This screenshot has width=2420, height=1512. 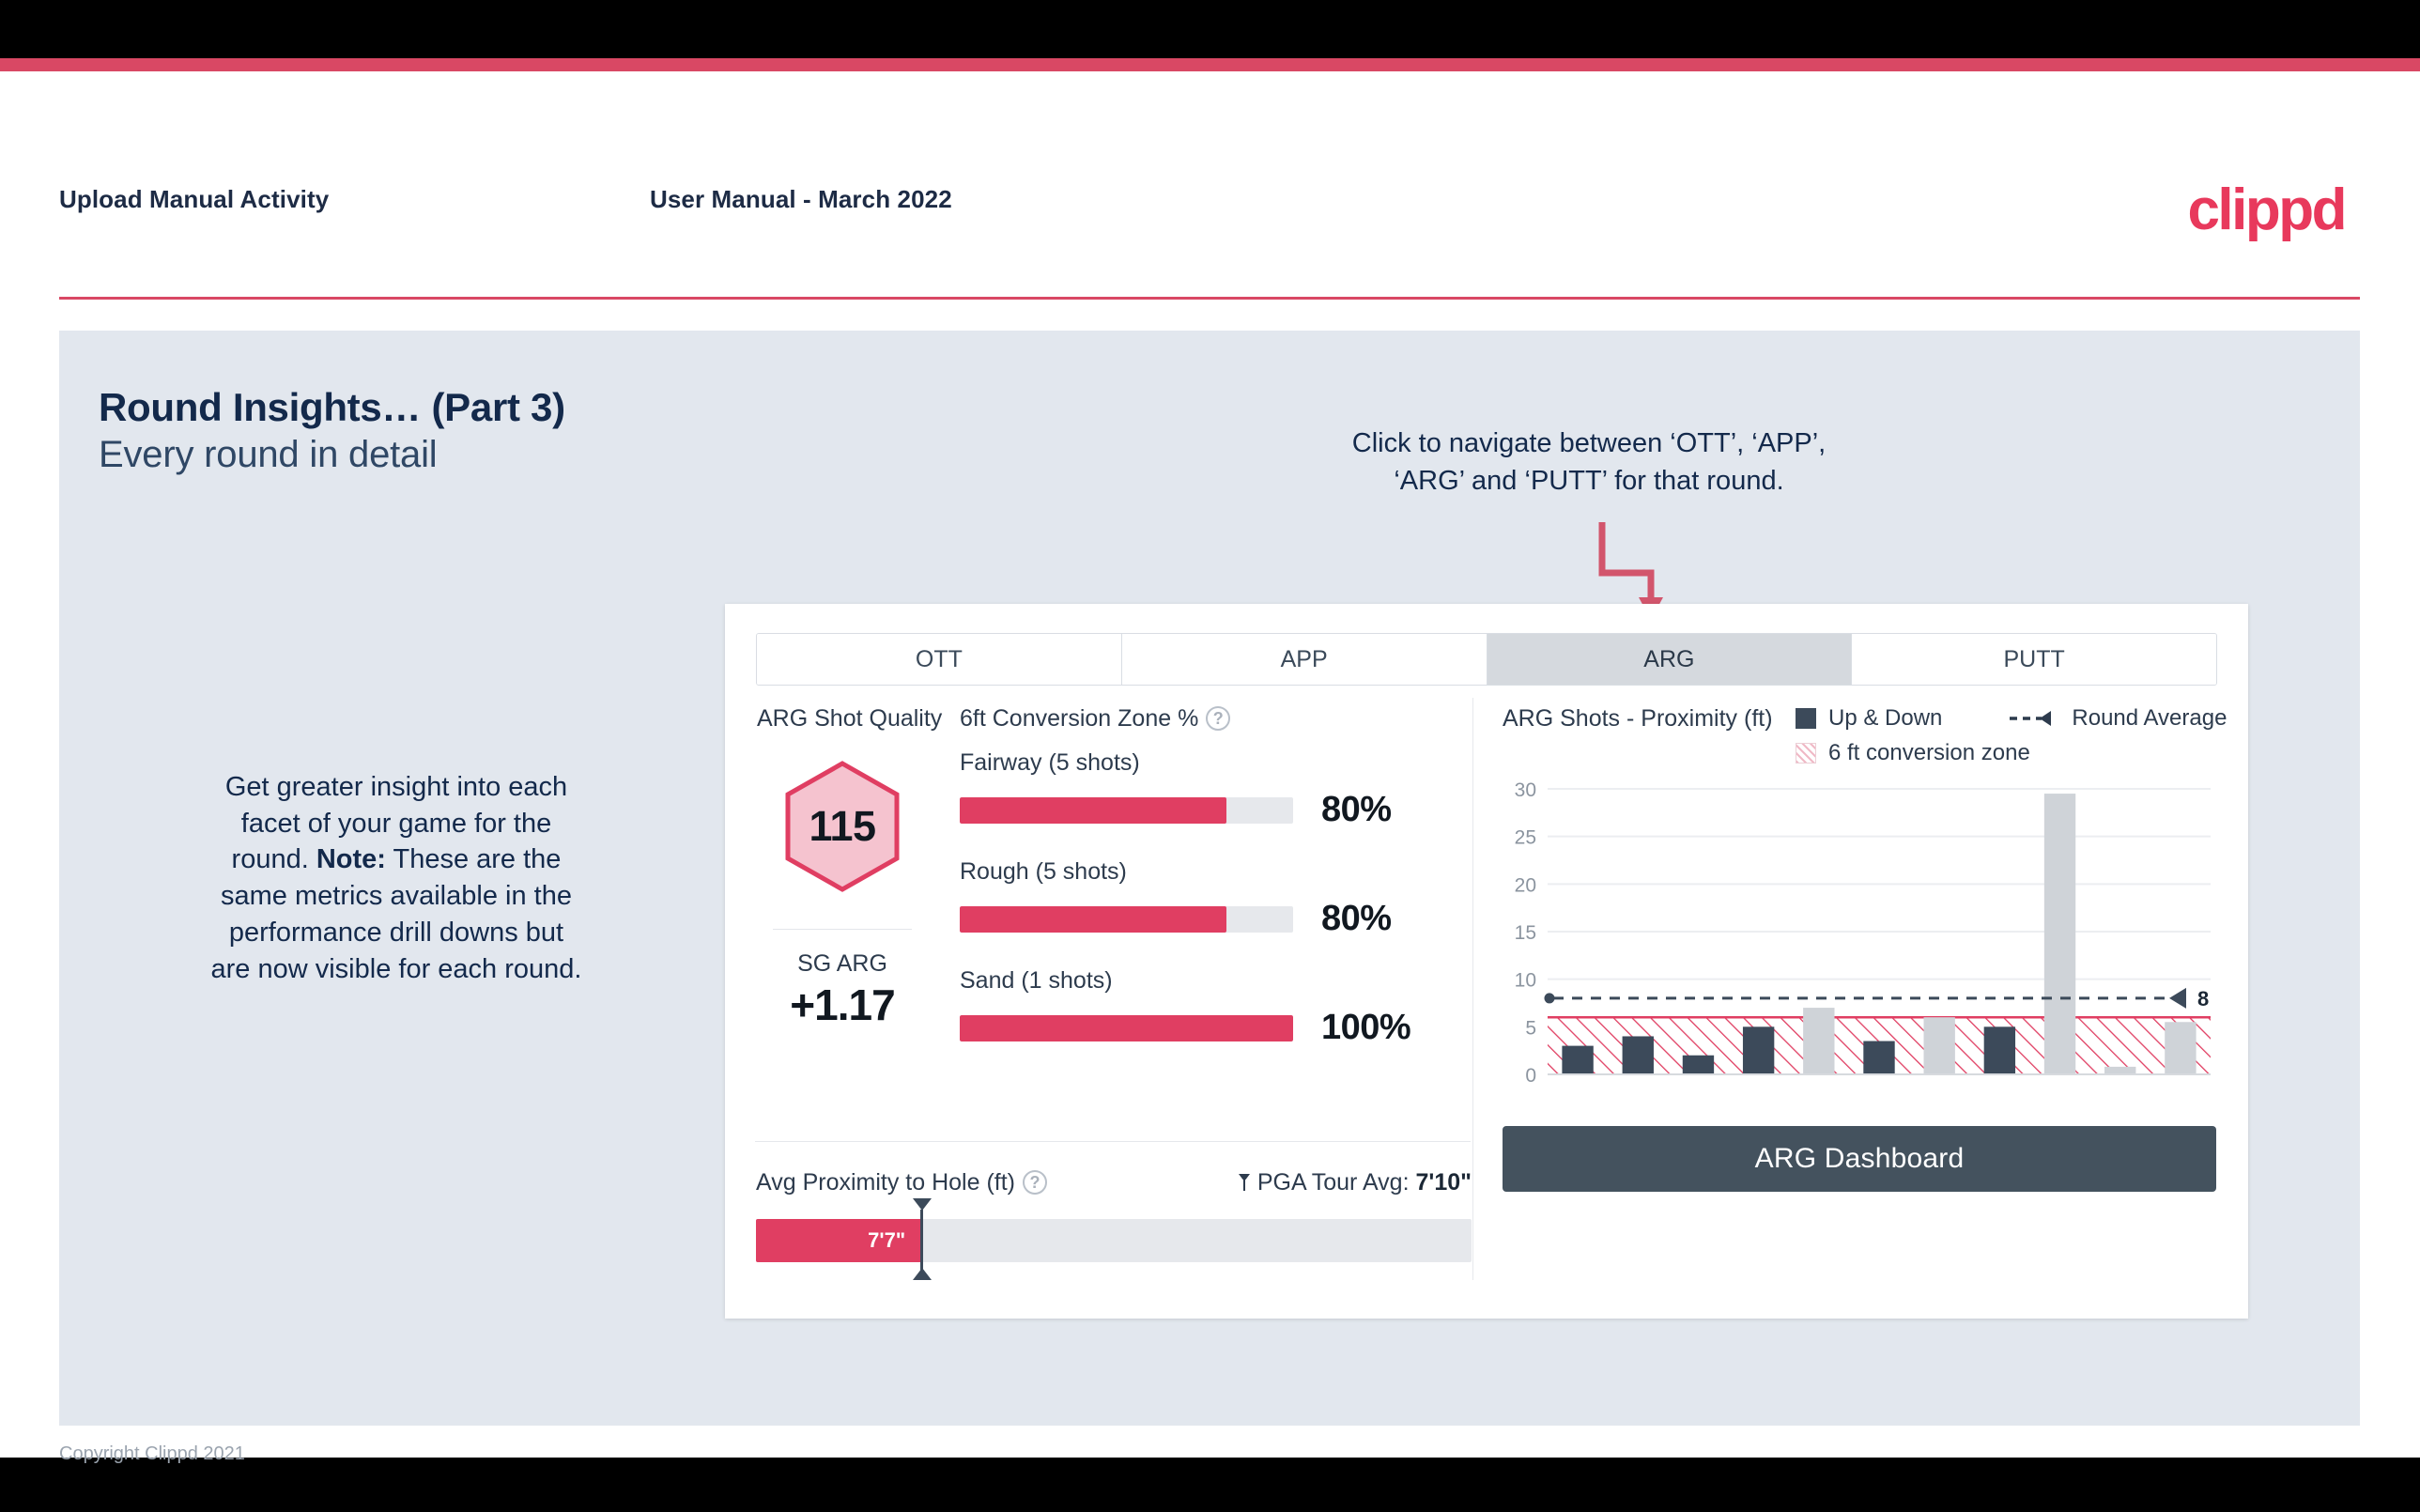 I want to click on sg-arg-value: +1.17, so click(x=842, y=1005).